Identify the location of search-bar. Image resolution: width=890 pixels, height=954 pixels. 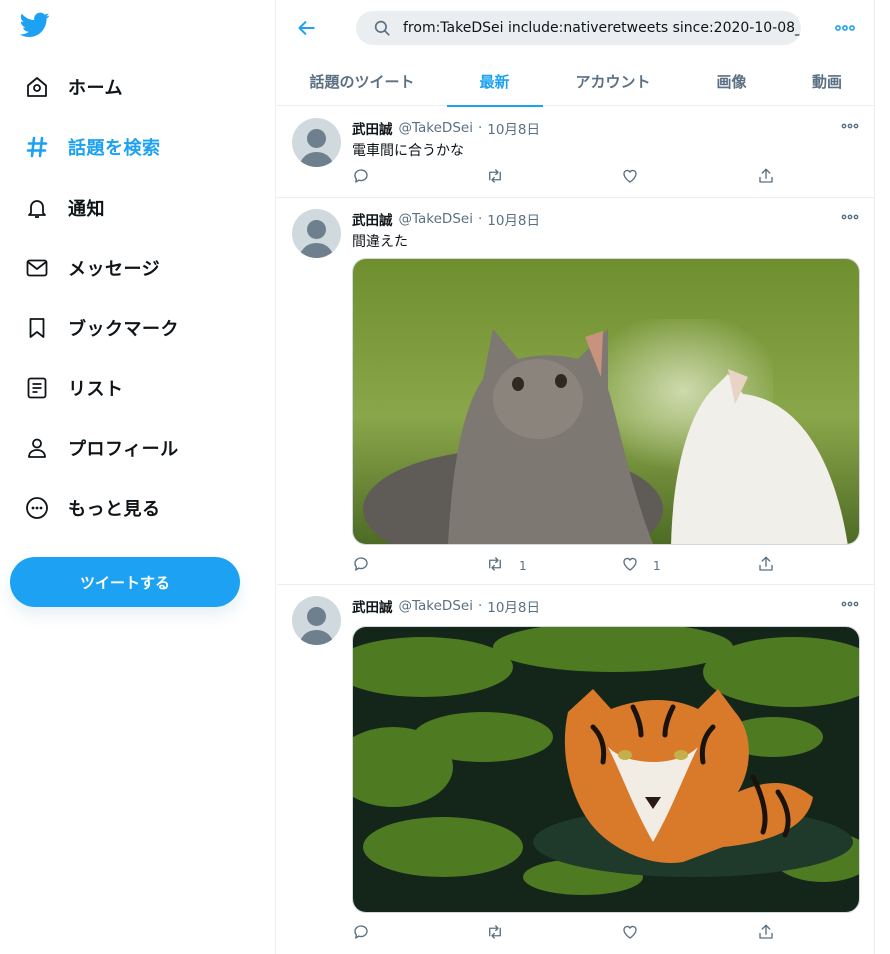
(578, 28).